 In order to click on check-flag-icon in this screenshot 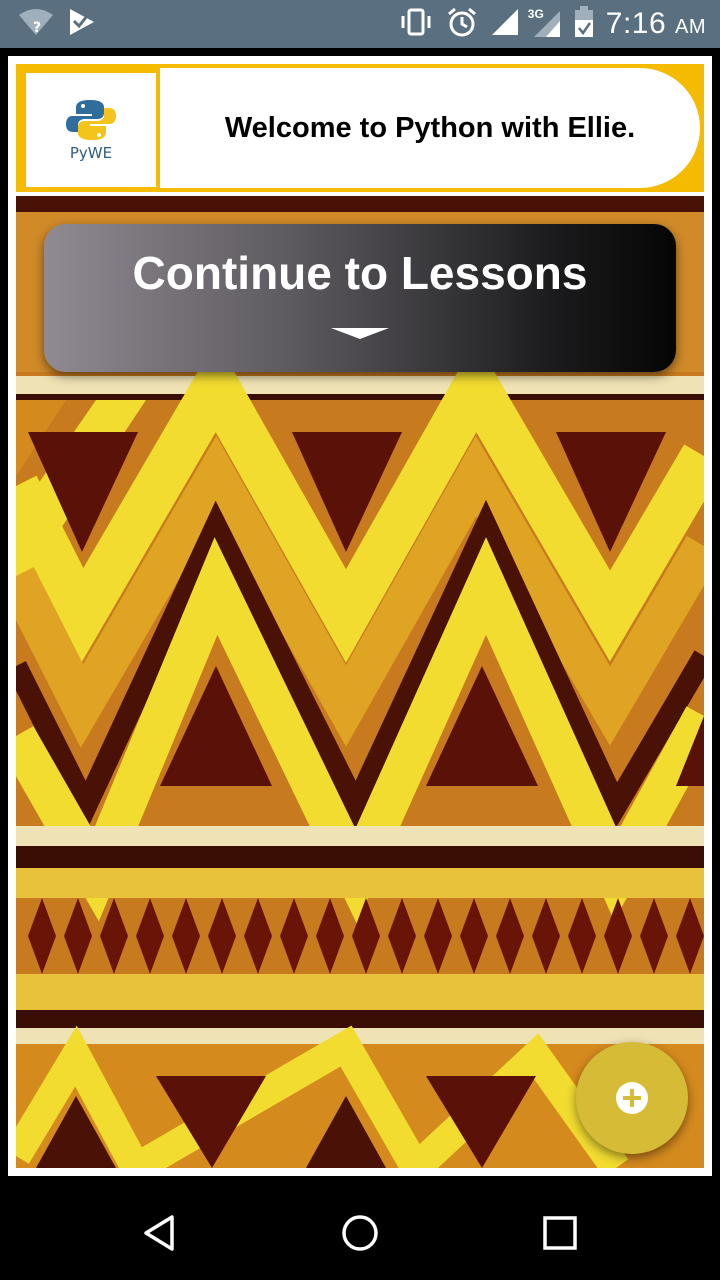, I will do `click(82, 24)`.